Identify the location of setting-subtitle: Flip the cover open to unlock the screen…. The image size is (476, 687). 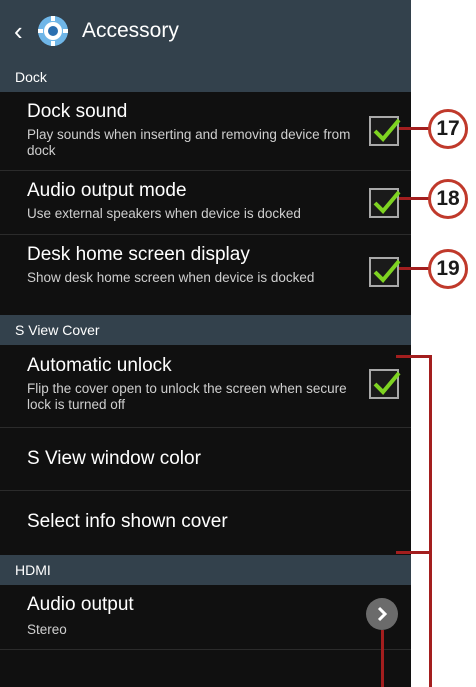
(187, 396).